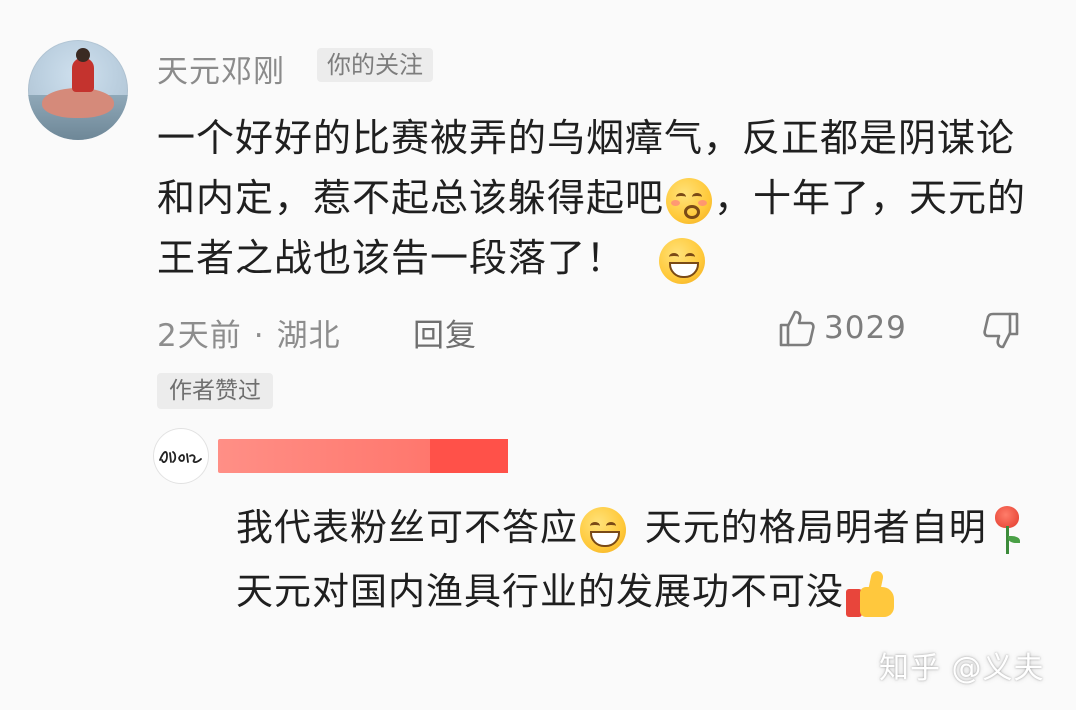 This screenshot has height=710, width=1076. I want to click on user-avatar, so click(78, 90).